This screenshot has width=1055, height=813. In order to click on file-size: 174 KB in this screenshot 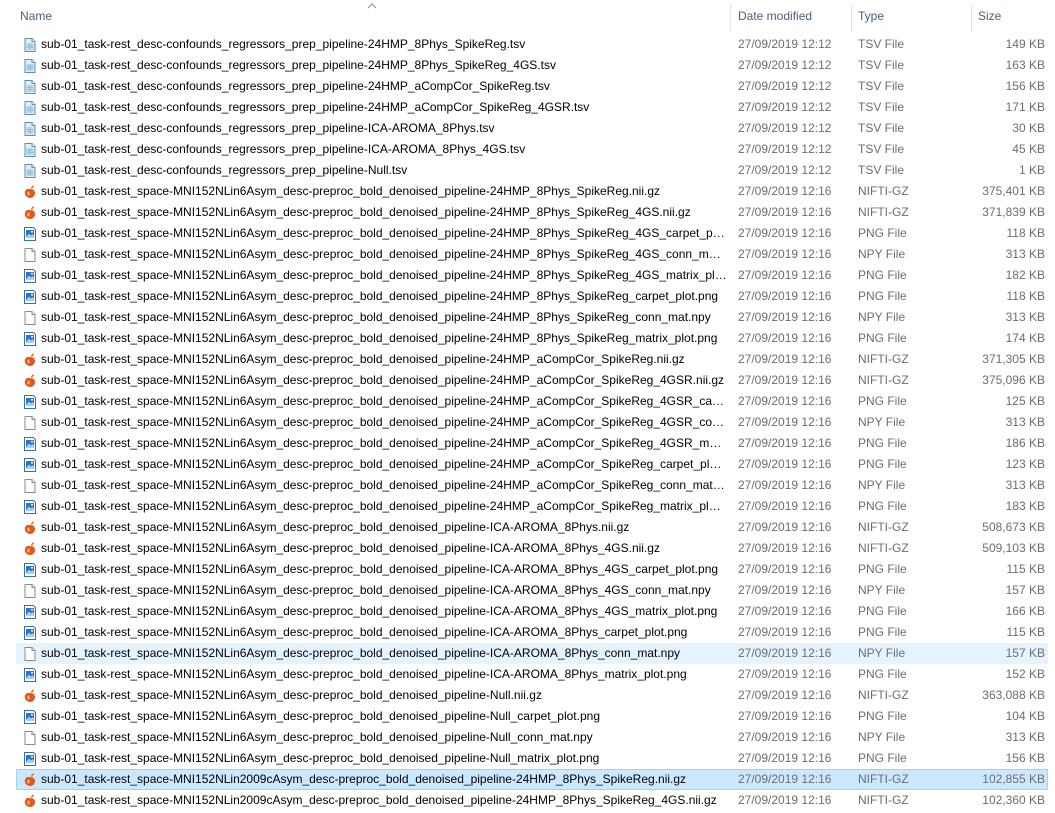, I will do `click(1025, 338)`.